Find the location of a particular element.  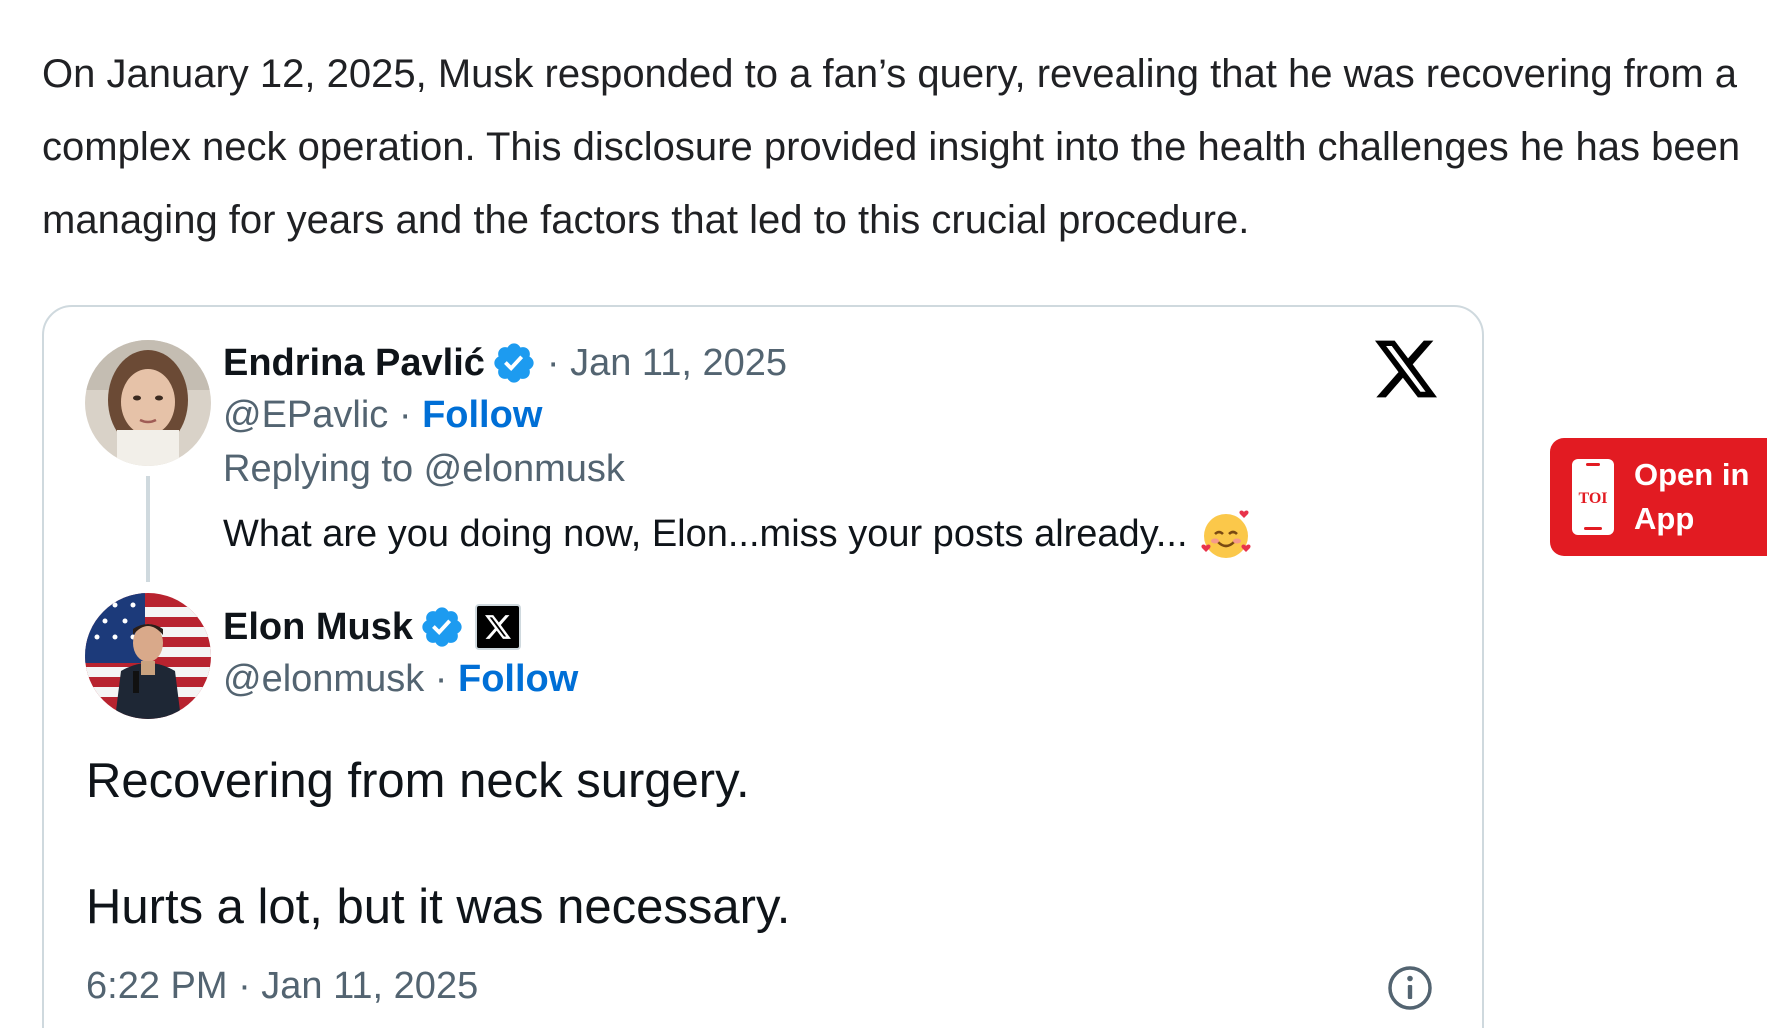

reply-date: · Jan 11, 2025 is located at coordinates (667, 363).